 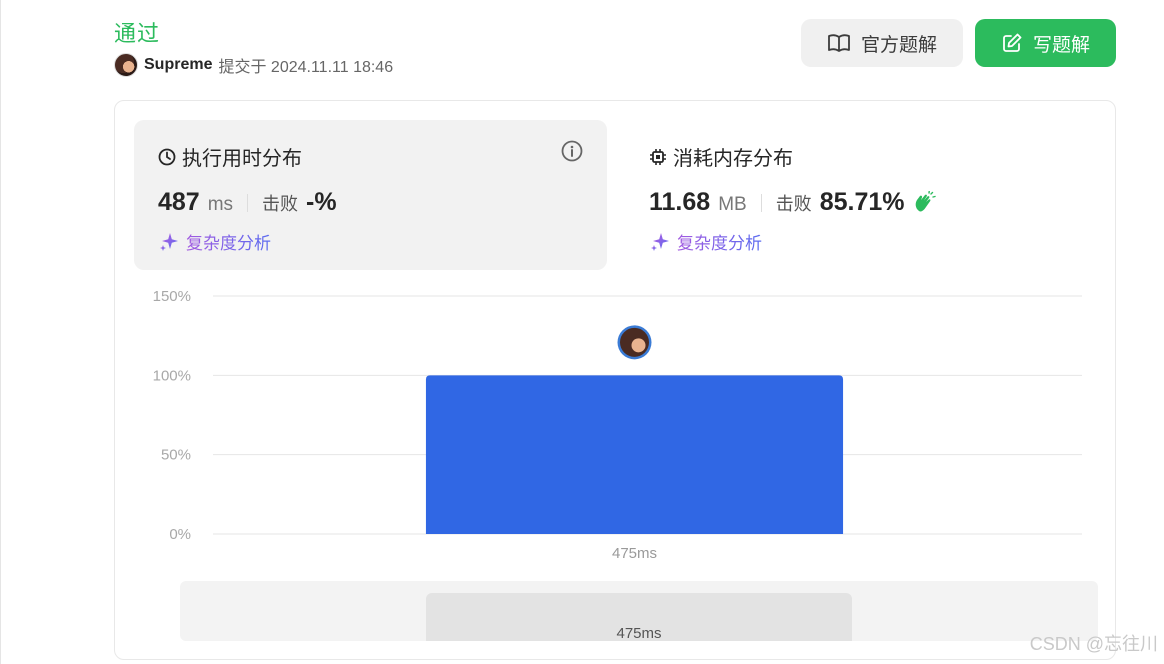 What do you see at coordinates (1093, 644) in the screenshot?
I see `watermark: CSDN @忘往川` at bounding box center [1093, 644].